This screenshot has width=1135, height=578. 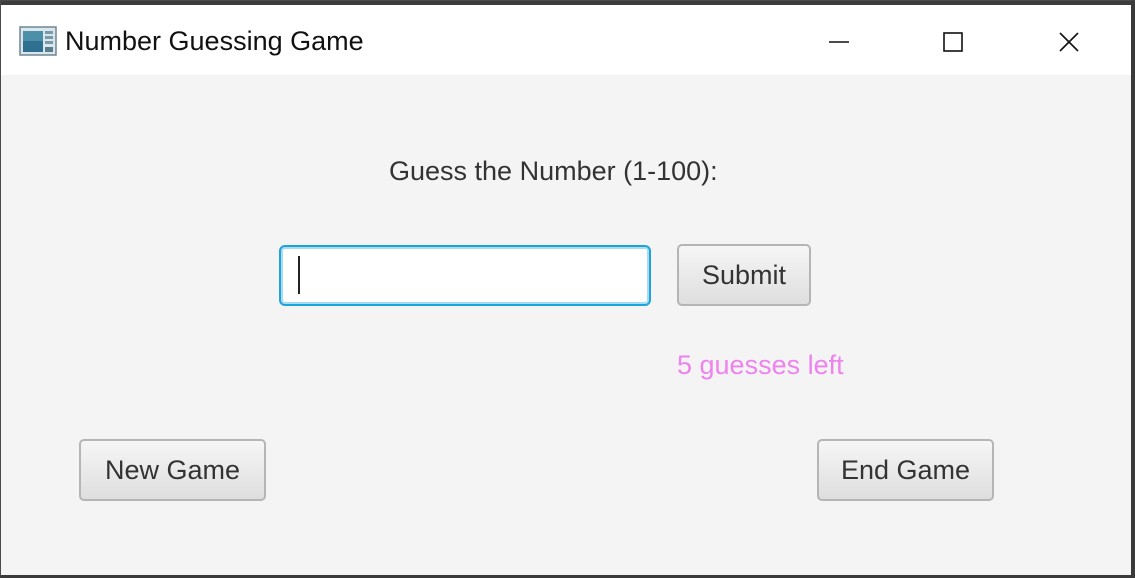 What do you see at coordinates (553, 171) in the screenshot?
I see `prompt-label: Guess the Number (1-100):` at bounding box center [553, 171].